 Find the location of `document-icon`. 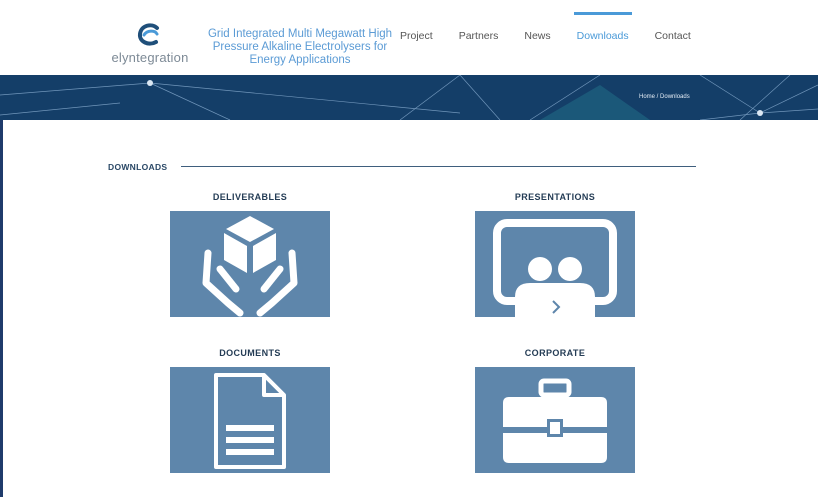

document-icon is located at coordinates (250, 421).